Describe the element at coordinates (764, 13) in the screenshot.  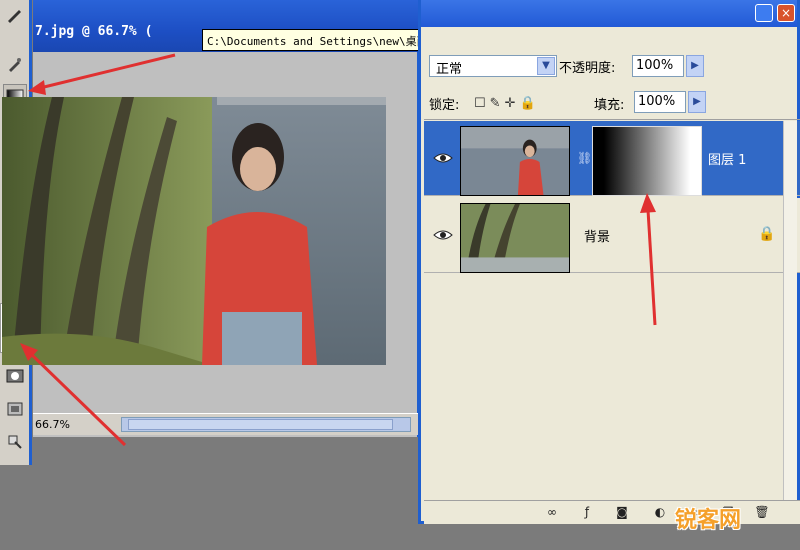
I see `minimize-button` at that location.